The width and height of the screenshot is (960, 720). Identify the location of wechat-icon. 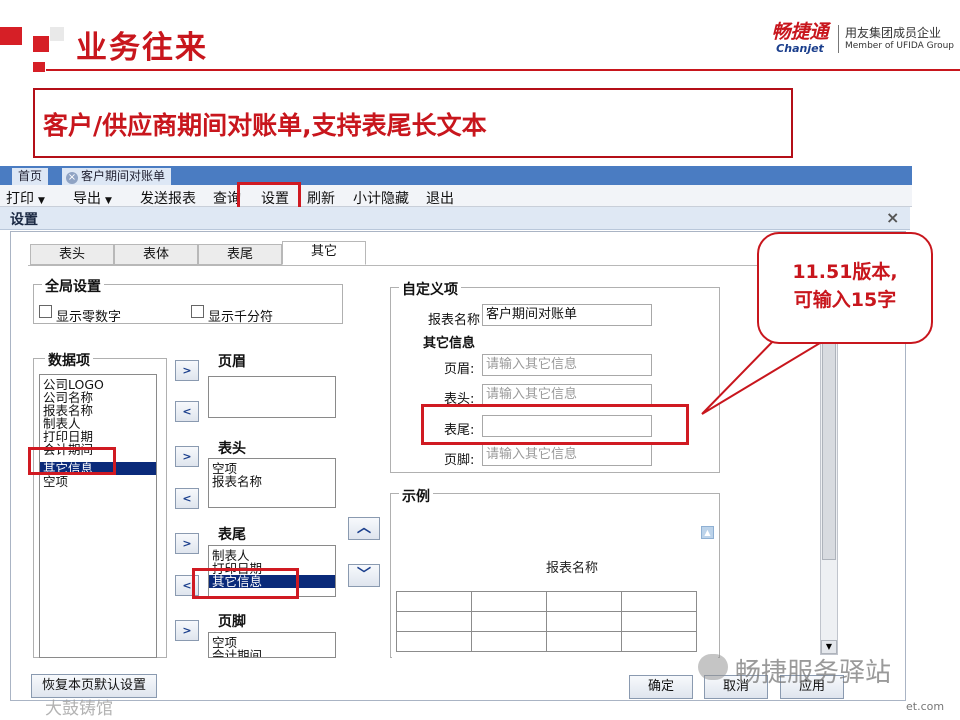
(713, 667).